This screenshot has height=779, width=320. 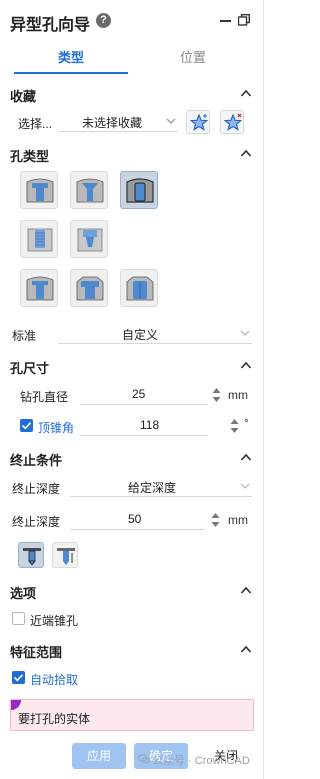 I want to click on end-depth-spinner, so click(x=215, y=520).